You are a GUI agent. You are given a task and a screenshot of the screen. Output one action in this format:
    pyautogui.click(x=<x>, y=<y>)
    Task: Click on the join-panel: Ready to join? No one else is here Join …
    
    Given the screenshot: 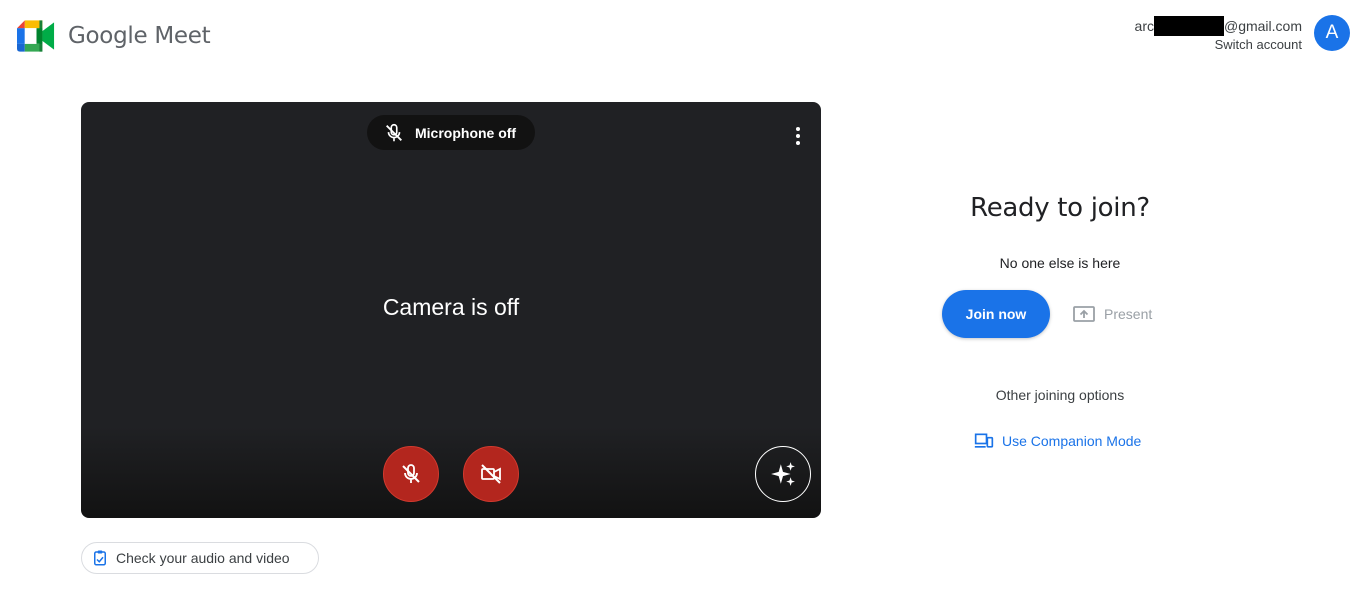 What is the action you would take?
    pyautogui.click(x=1060, y=321)
    